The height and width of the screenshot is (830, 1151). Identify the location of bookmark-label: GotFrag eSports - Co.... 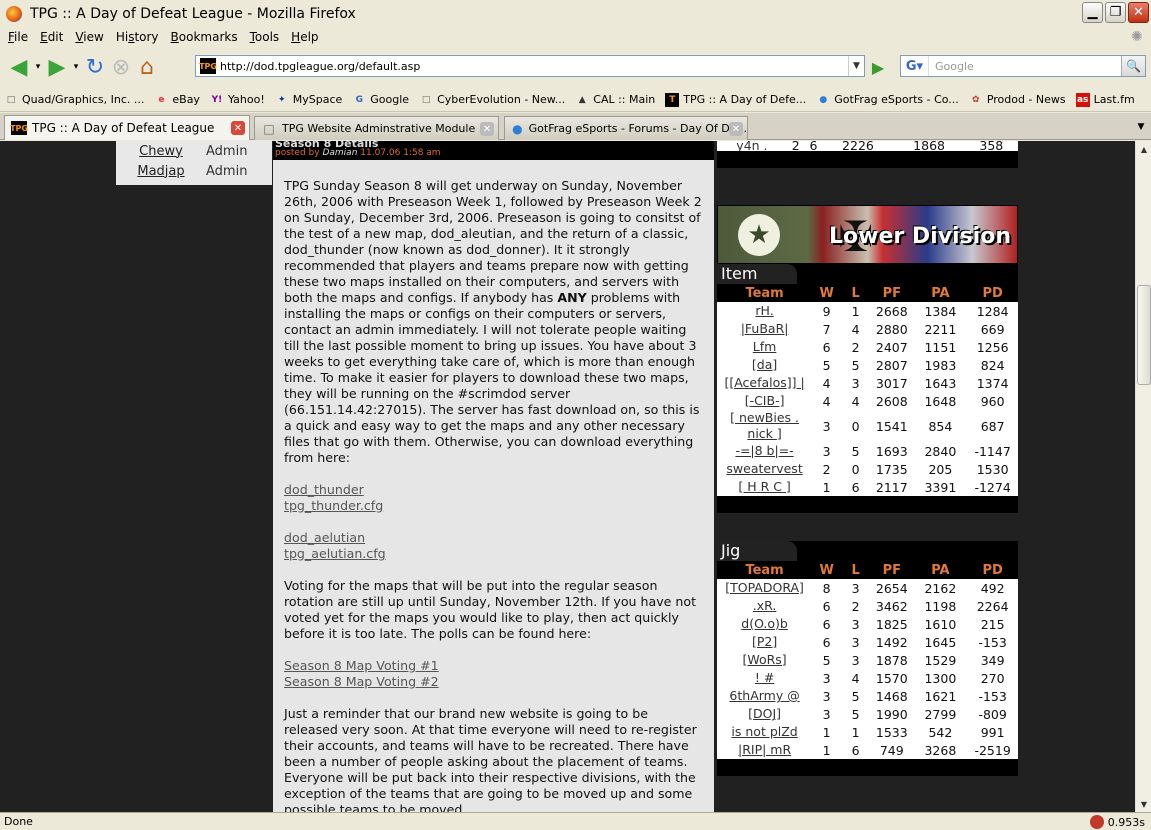
(896, 99).